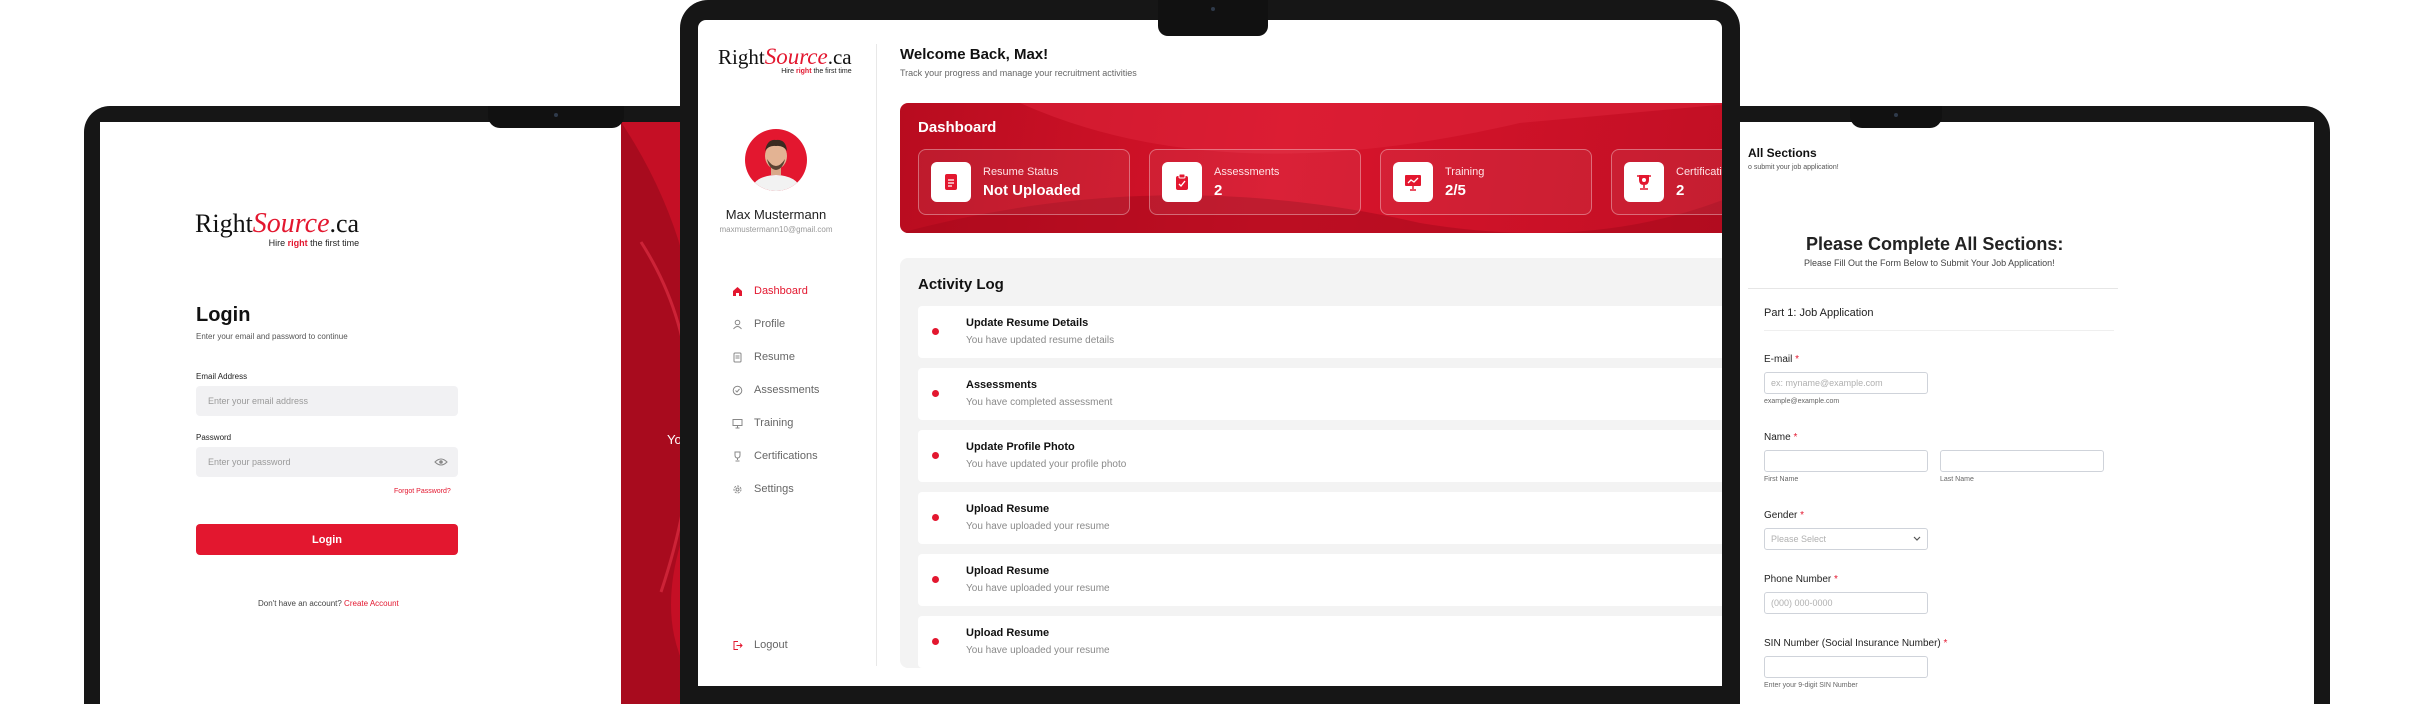  What do you see at coordinates (737, 357) in the screenshot?
I see `document-icon` at bounding box center [737, 357].